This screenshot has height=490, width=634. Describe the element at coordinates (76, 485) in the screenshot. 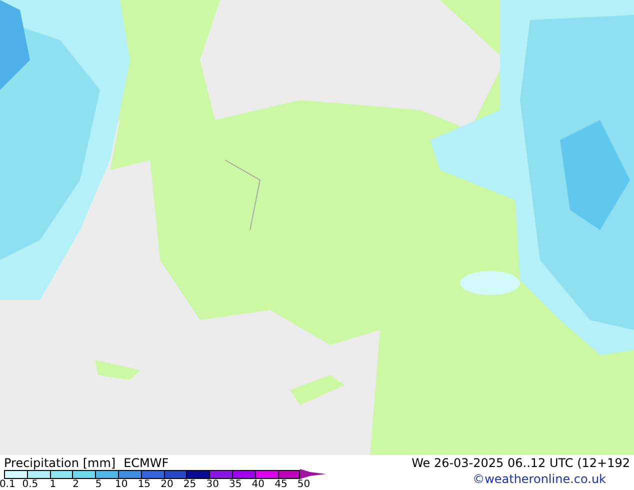

I see `legend-tick-label: 2` at that location.